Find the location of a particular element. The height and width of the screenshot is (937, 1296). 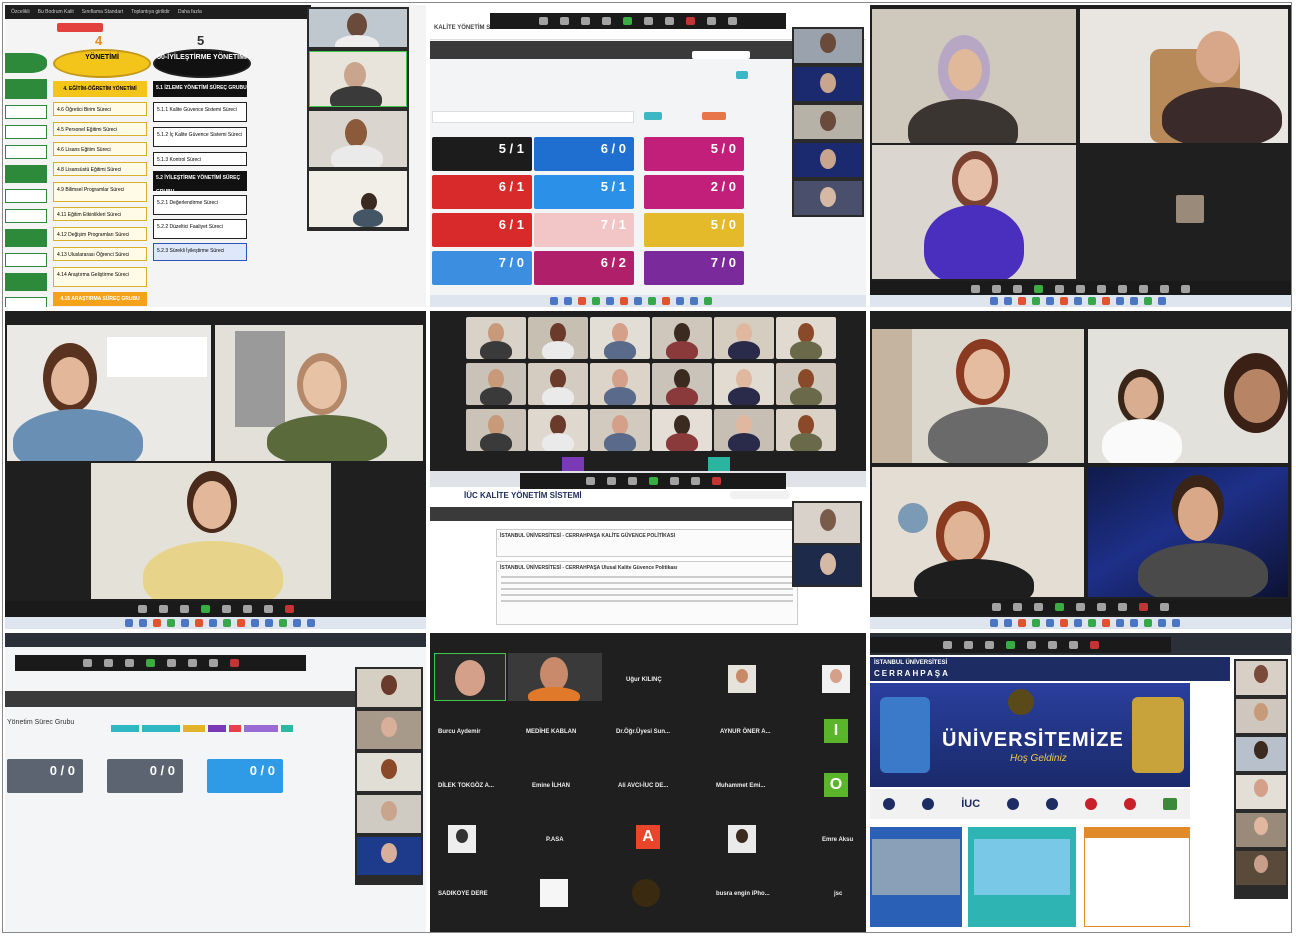

menu-item: Daha fazla is located at coordinates (190, 12).